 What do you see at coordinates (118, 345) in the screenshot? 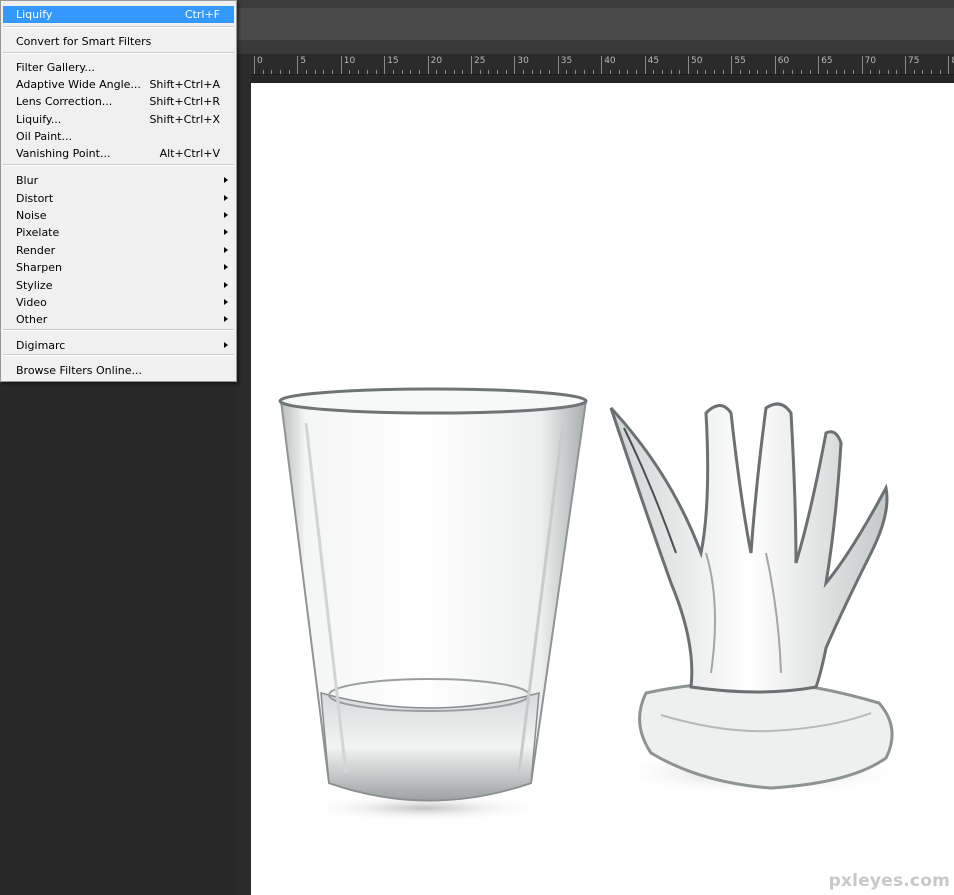
I see `menu-item-digimarc: Digimarc` at bounding box center [118, 345].